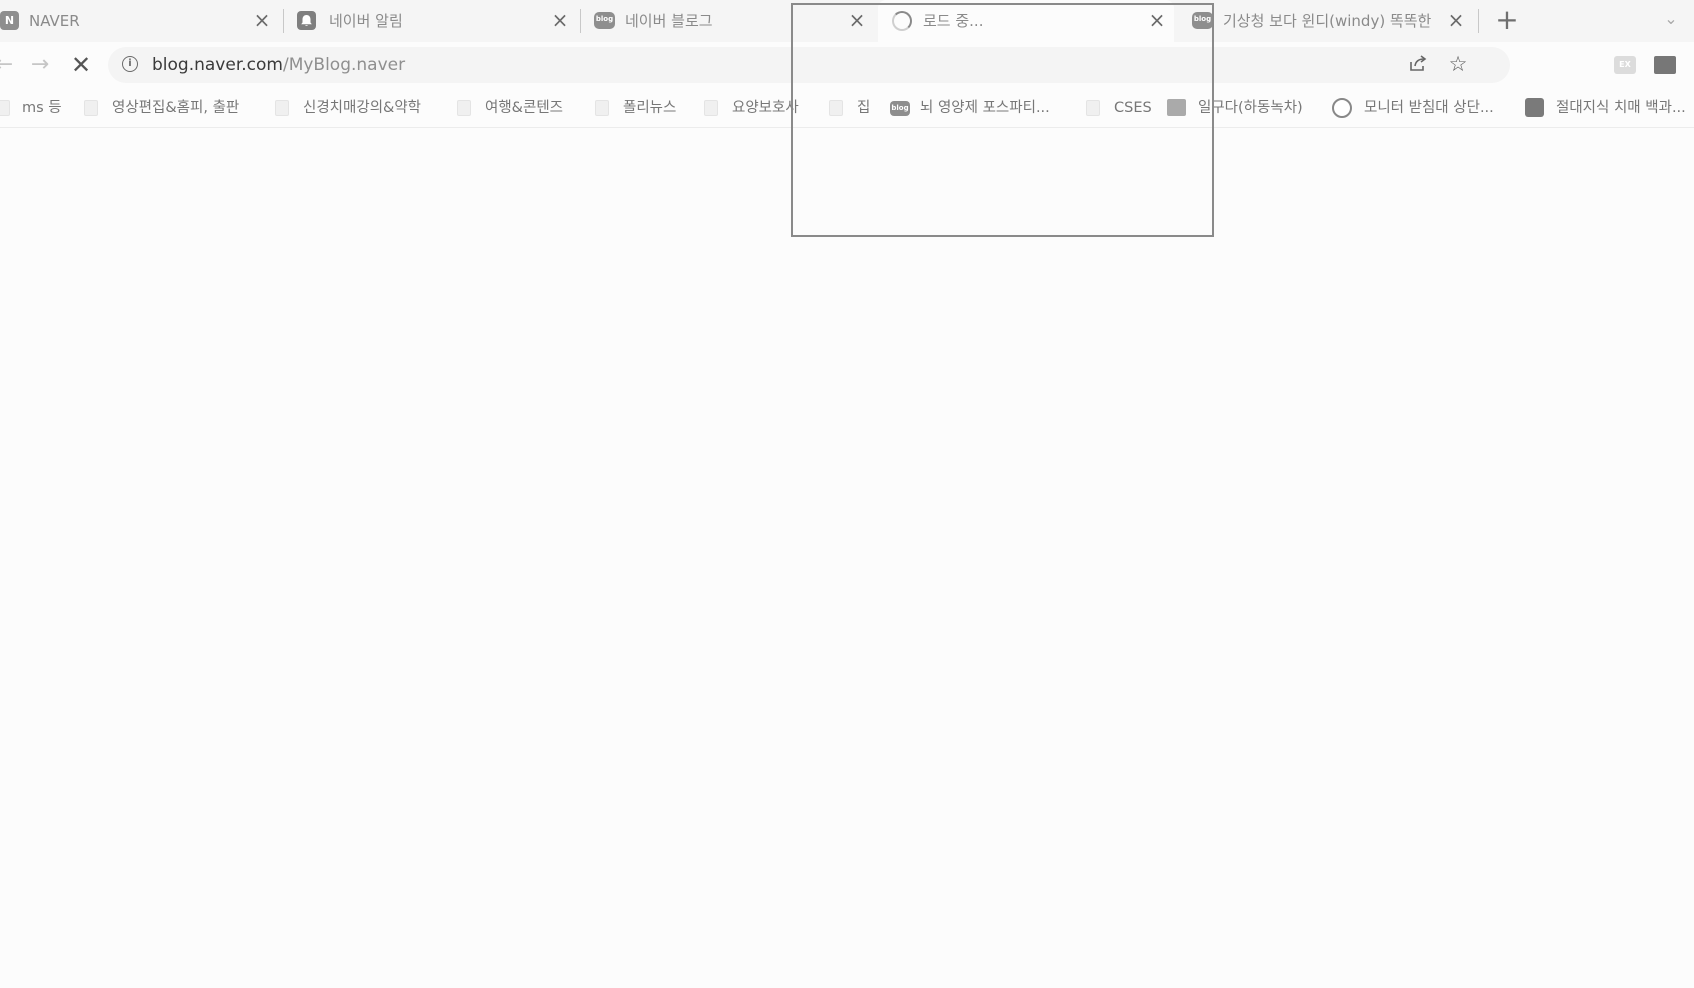 The image size is (1694, 988). Describe the element at coordinates (604, 20) in the screenshot. I see `blog-icon: blog` at that location.